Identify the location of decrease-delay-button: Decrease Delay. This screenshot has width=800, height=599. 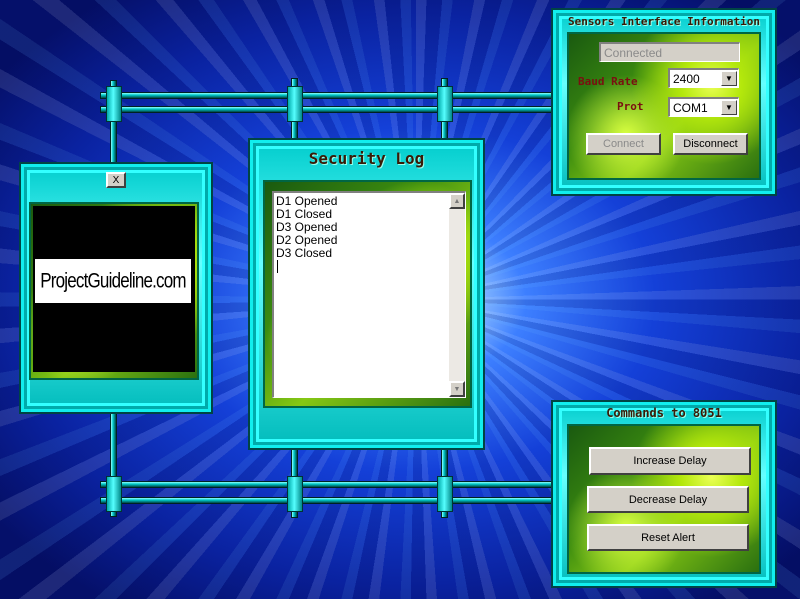
(668, 499).